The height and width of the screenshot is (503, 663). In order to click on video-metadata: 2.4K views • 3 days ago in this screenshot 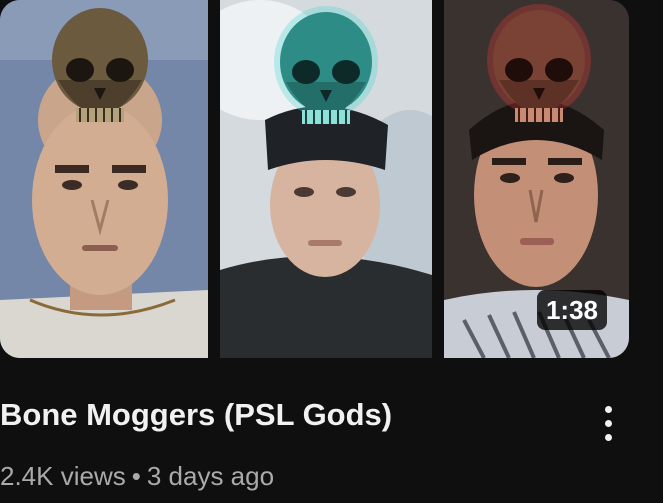, I will do `click(137, 476)`.